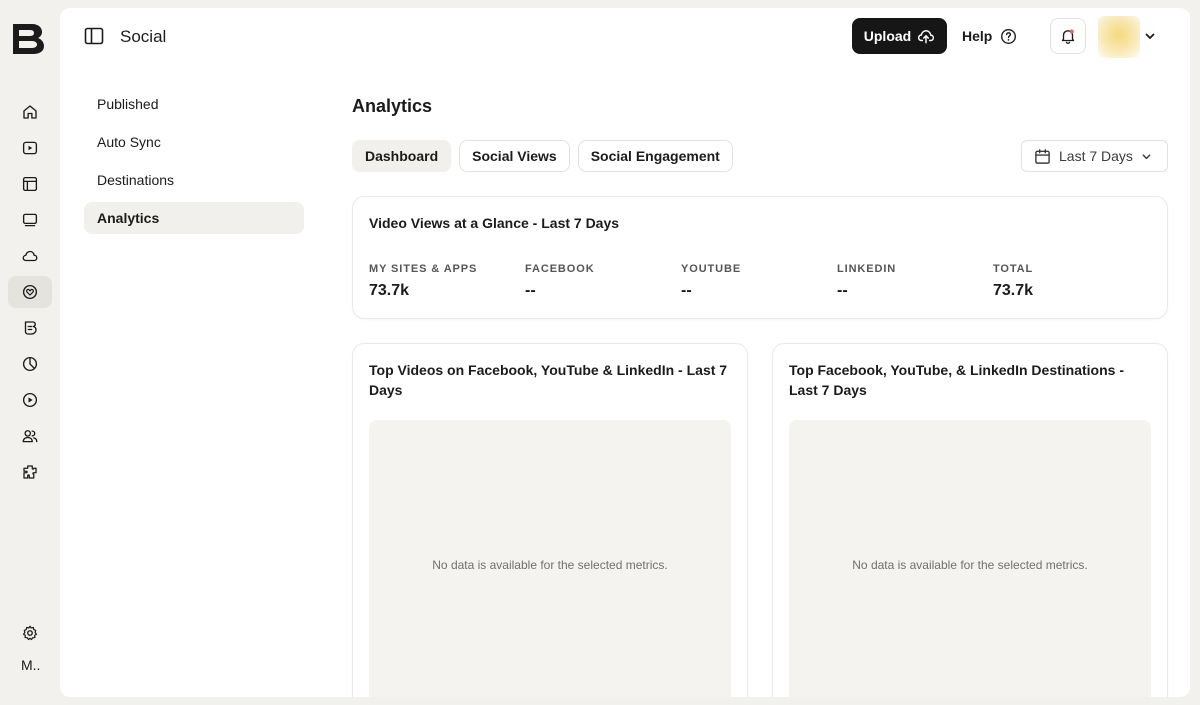 Image resolution: width=1200 pixels, height=705 pixels. I want to click on player-icon, so click(30, 220).